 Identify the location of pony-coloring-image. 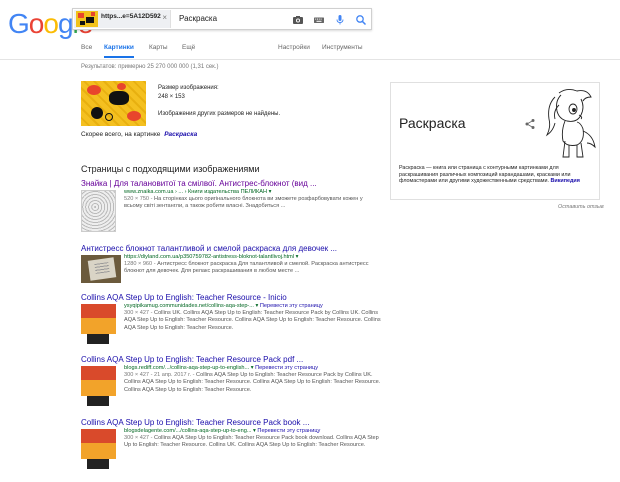
(570, 124).